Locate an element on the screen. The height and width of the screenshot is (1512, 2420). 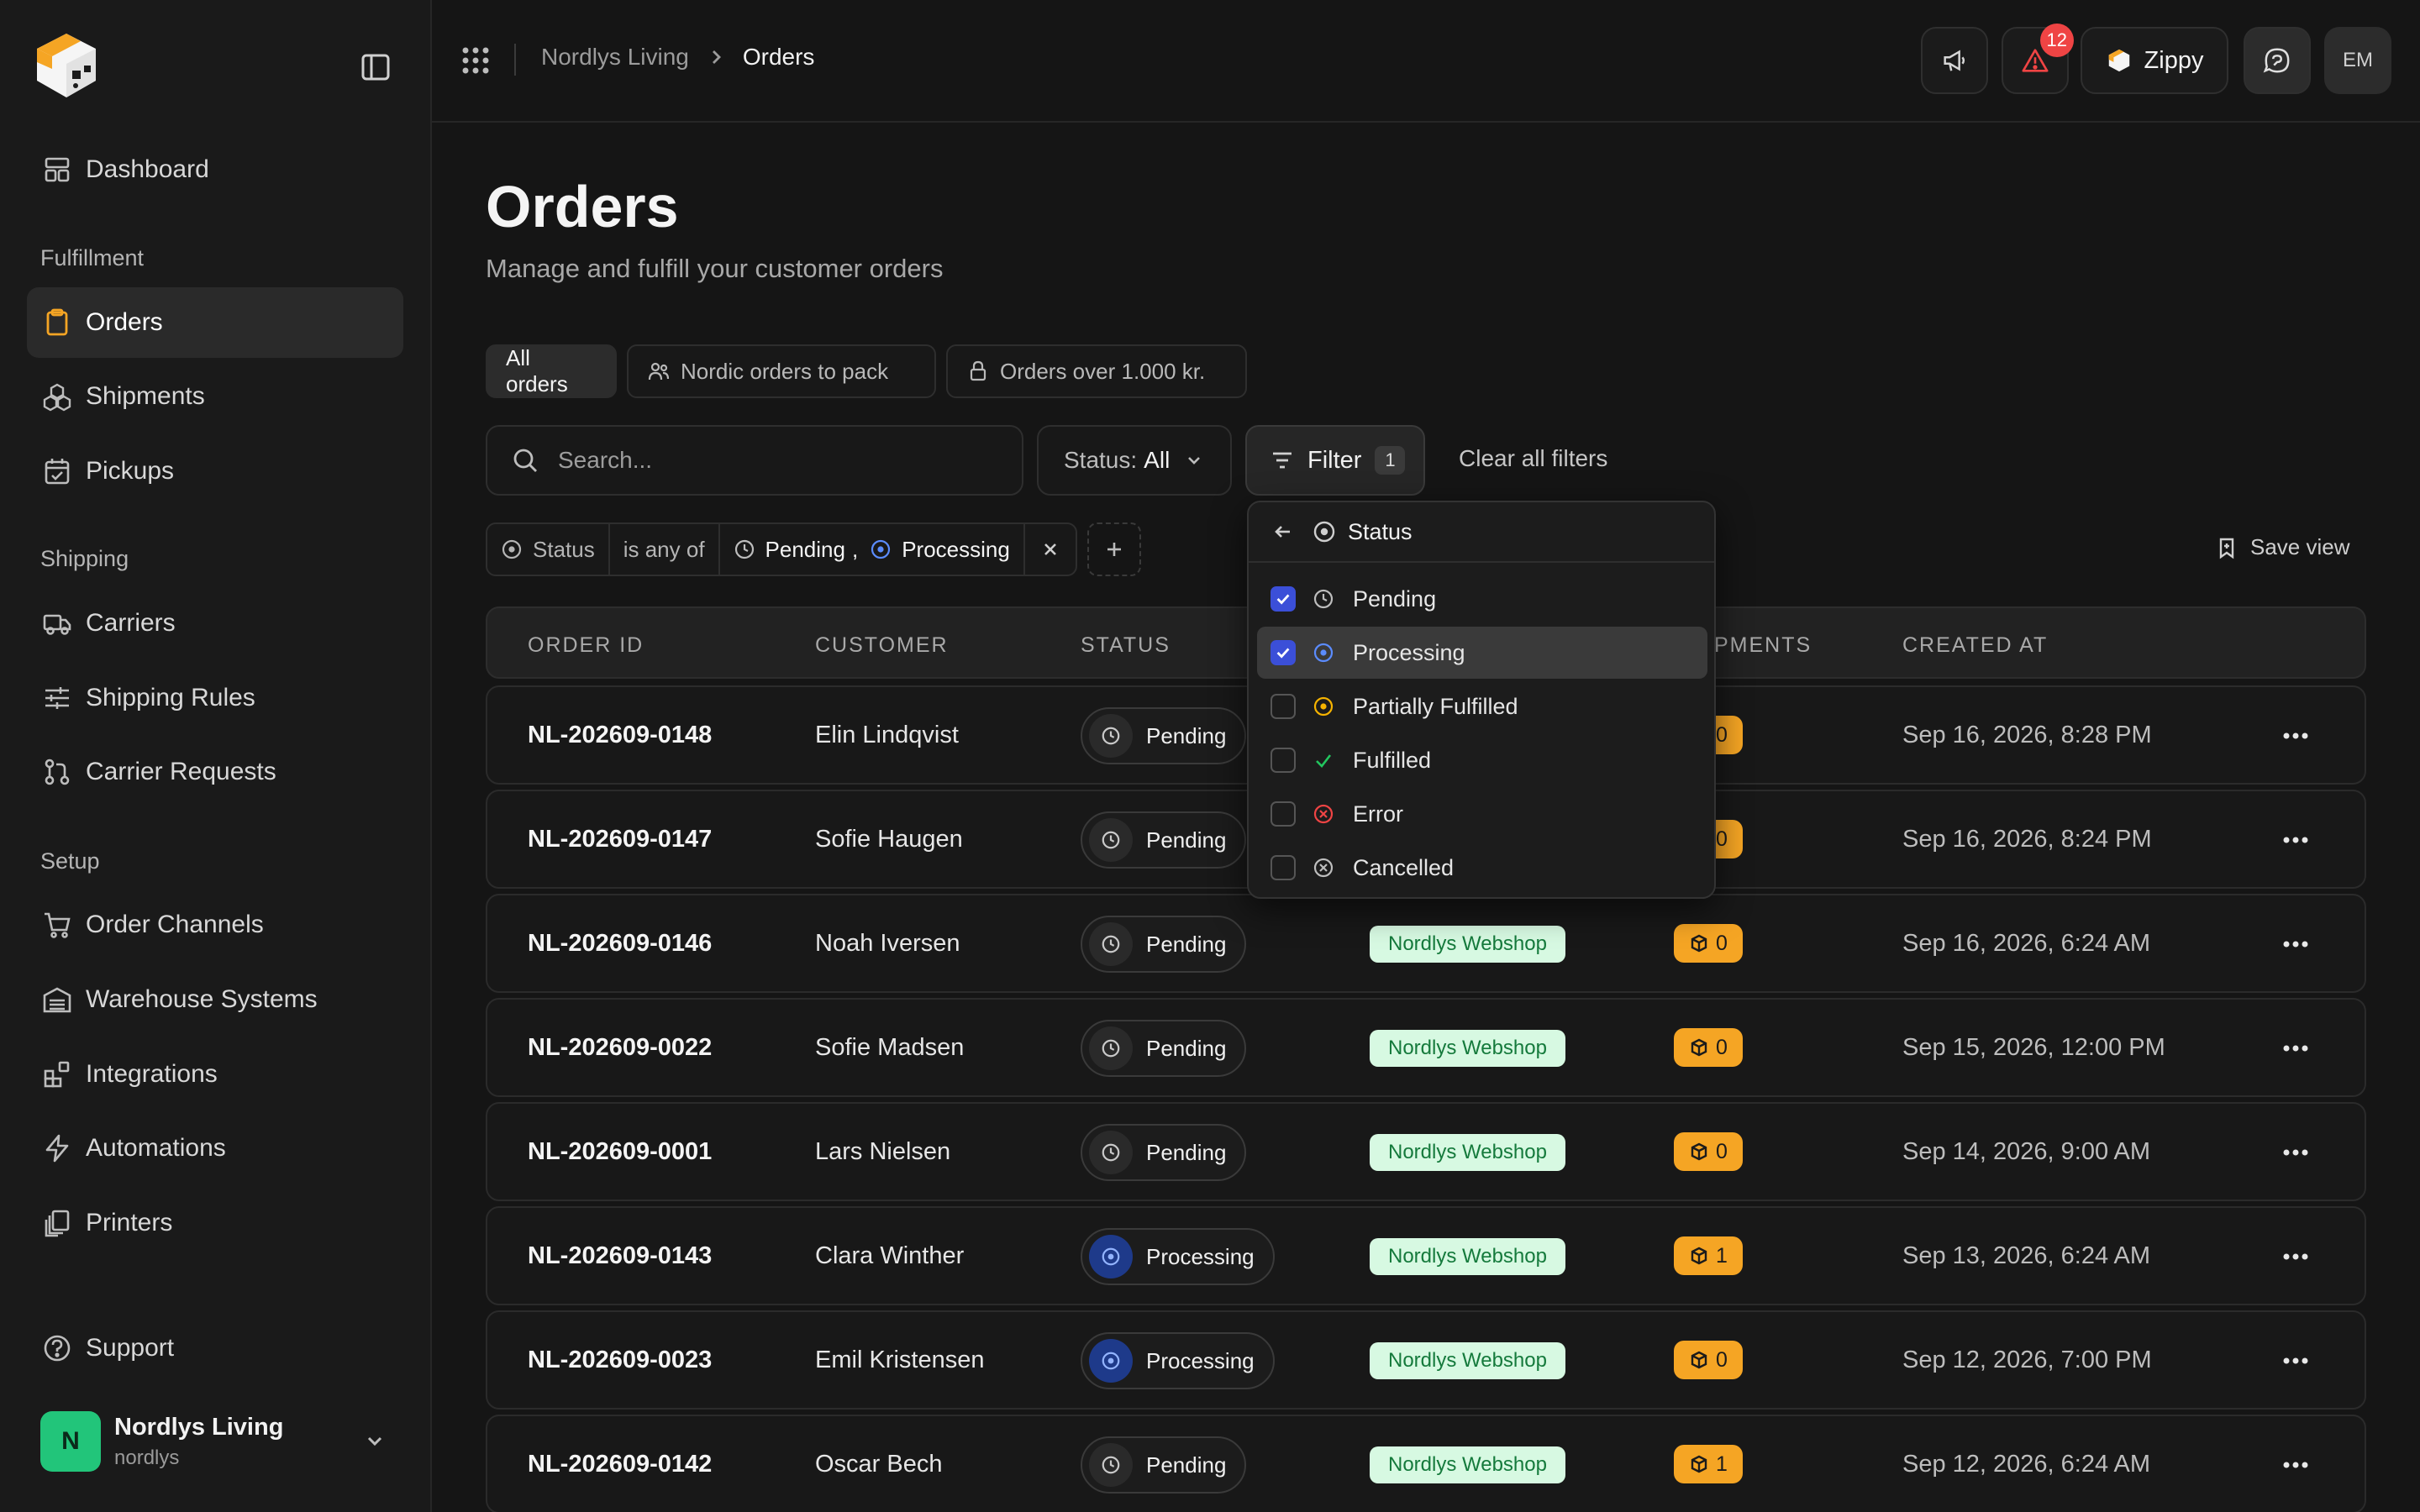
processing-circle-icon is located at coordinates (1111, 1361).